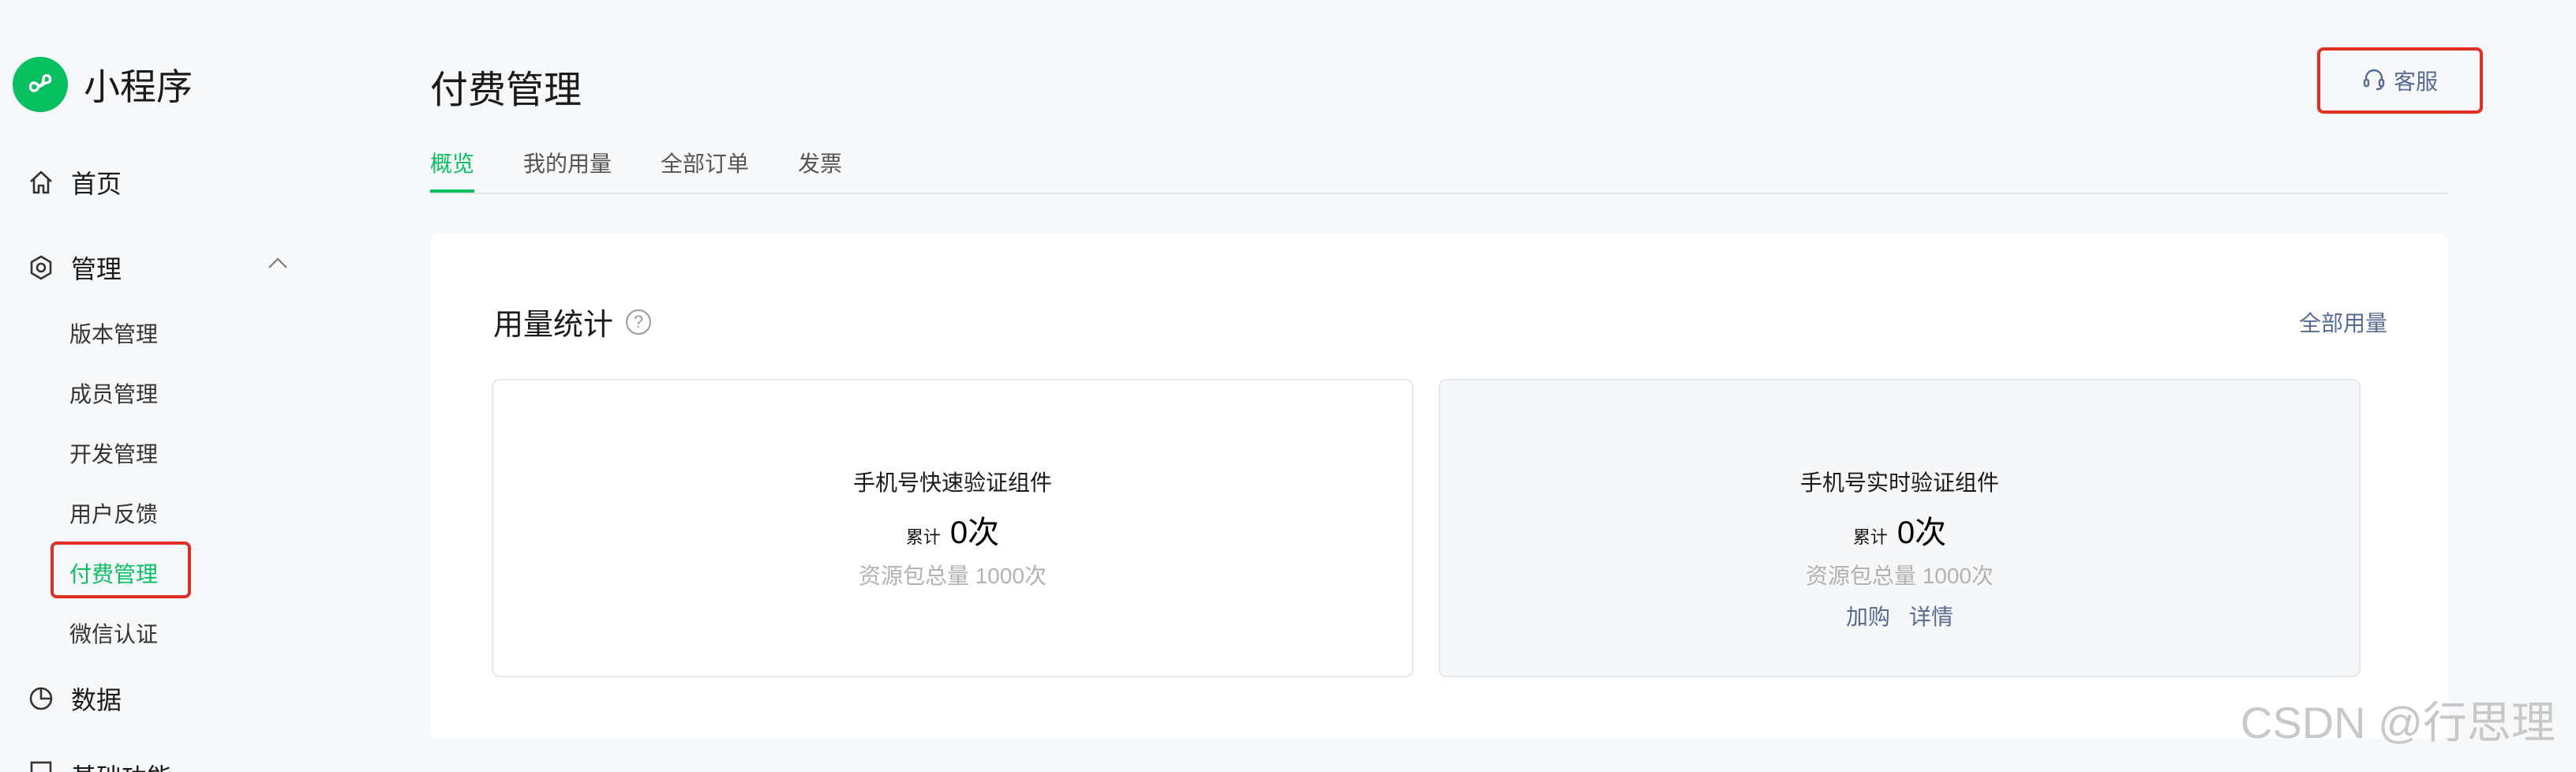  What do you see at coordinates (96, 700) in the screenshot?
I see `nav-data-label: 数据` at bounding box center [96, 700].